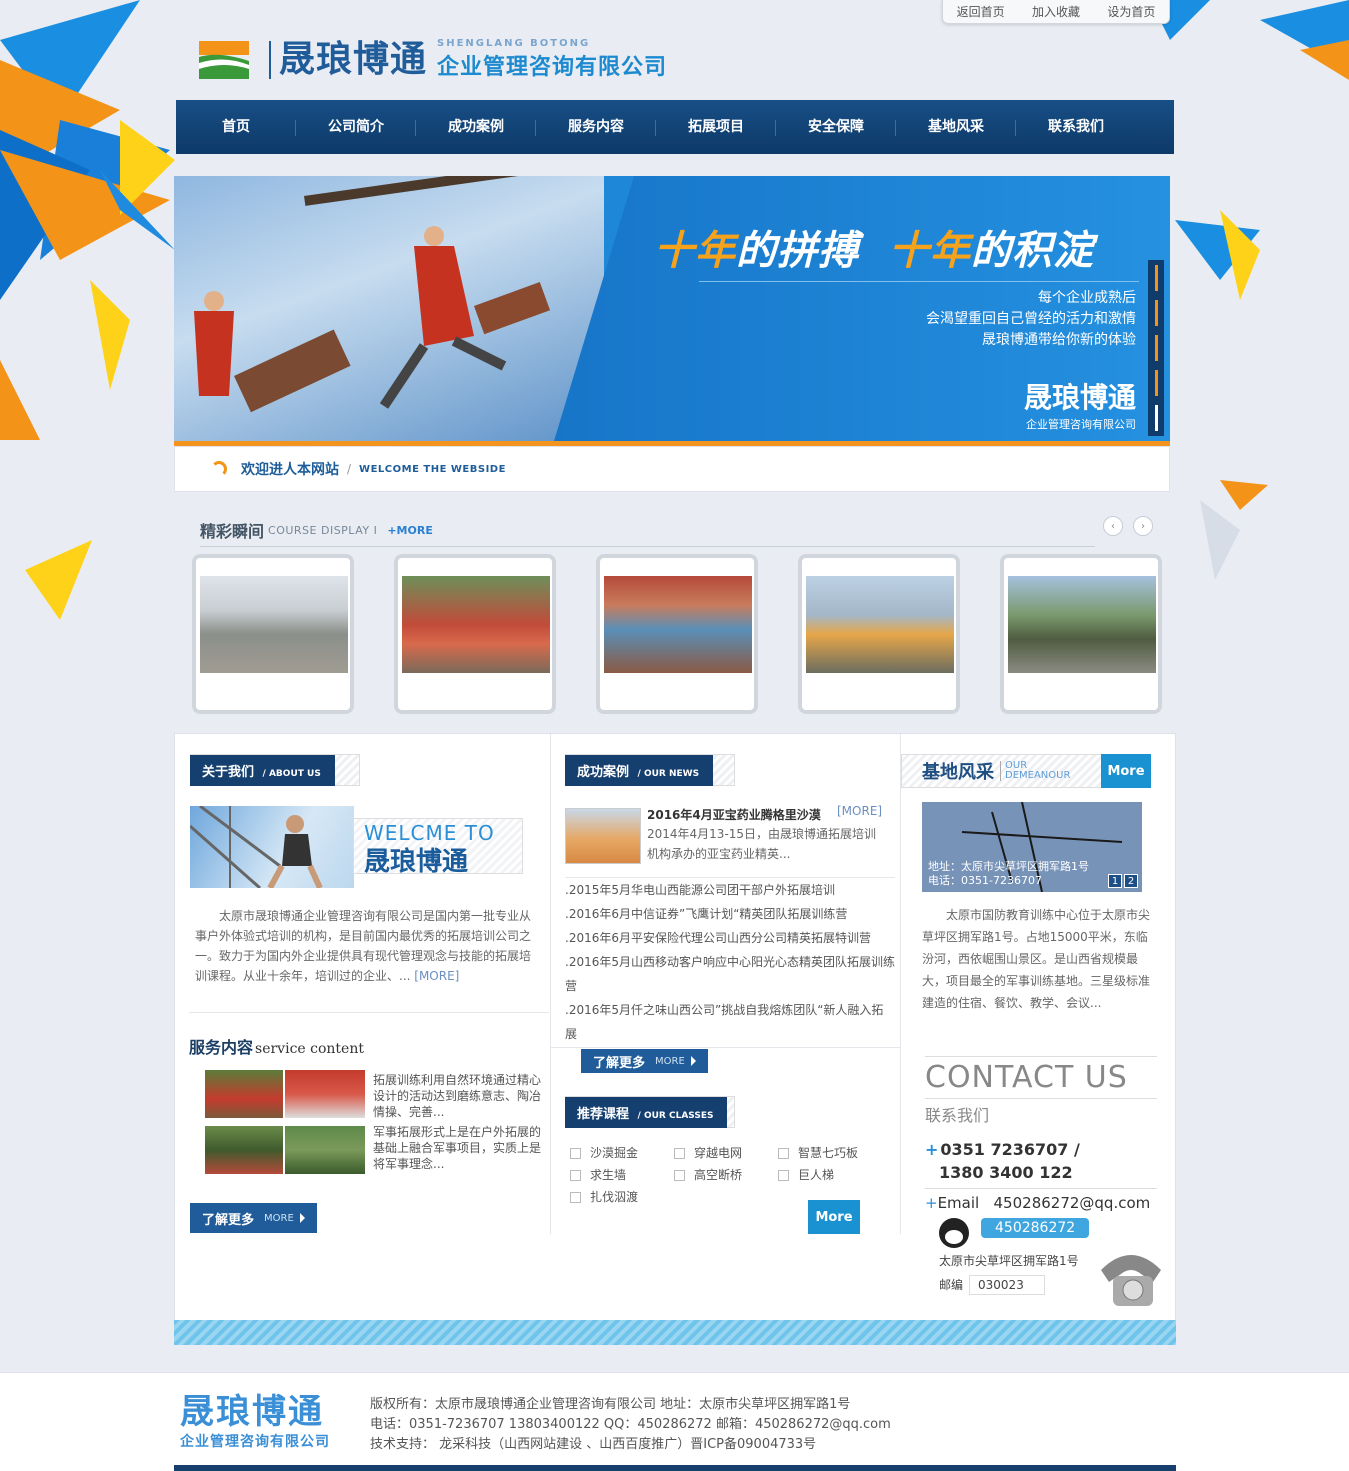  What do you see at coordinates (693, 1061) in the screenshot?
I see `arrow-right-icon` at bounding box center [693, 1061].